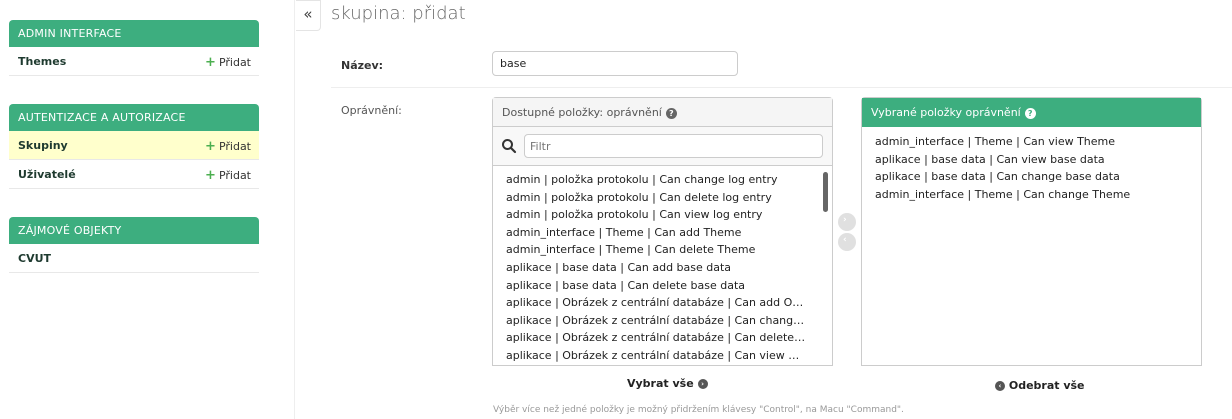 The height and width of the screenshot is (419, 1232). What do you see at coordinates (362, 65) in the screenshot?
I see `name-label: Název:` at bounding box center [362, 65].